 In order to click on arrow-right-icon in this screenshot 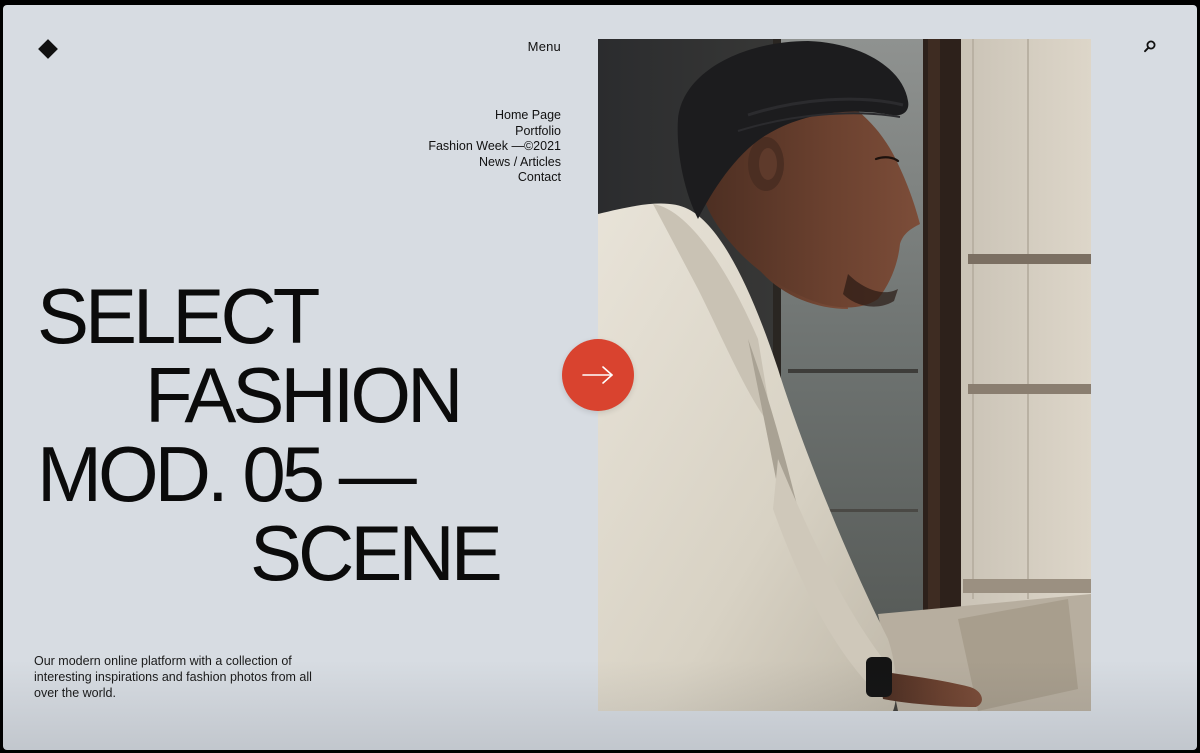, I will do `click(597, 375)`.